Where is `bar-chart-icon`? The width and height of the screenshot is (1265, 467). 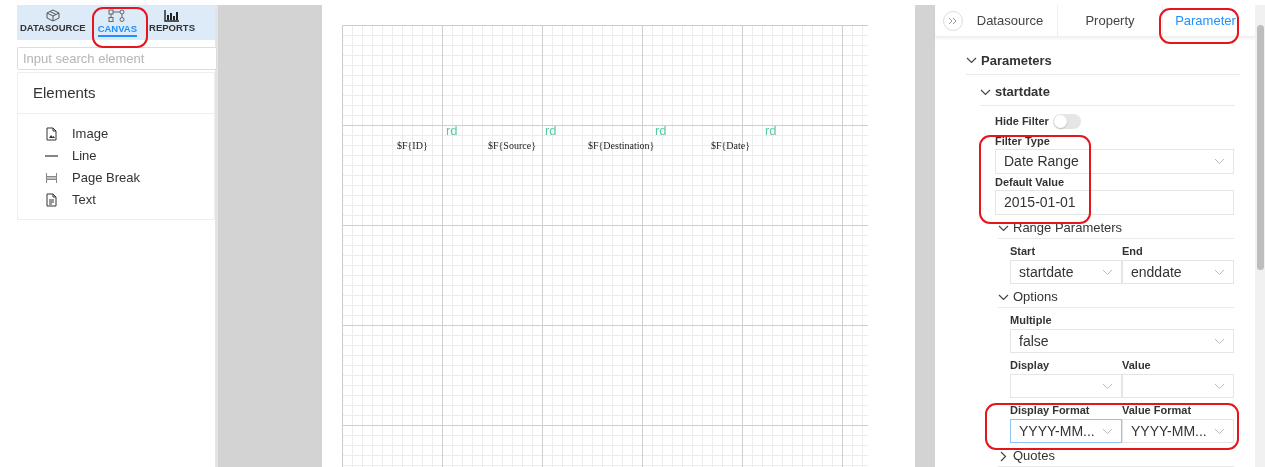
bar-chart-icon is located at coordinates (172, 15).